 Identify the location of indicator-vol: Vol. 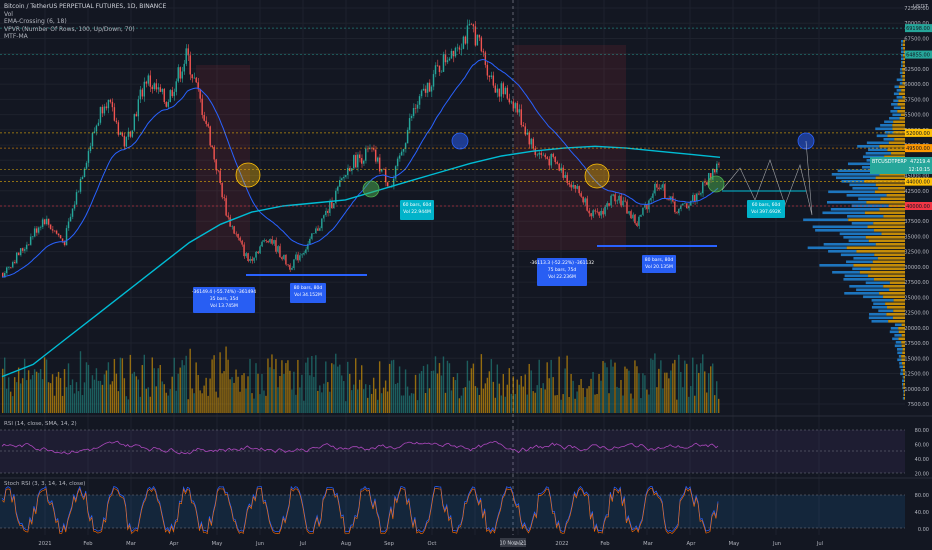
(85, 15).